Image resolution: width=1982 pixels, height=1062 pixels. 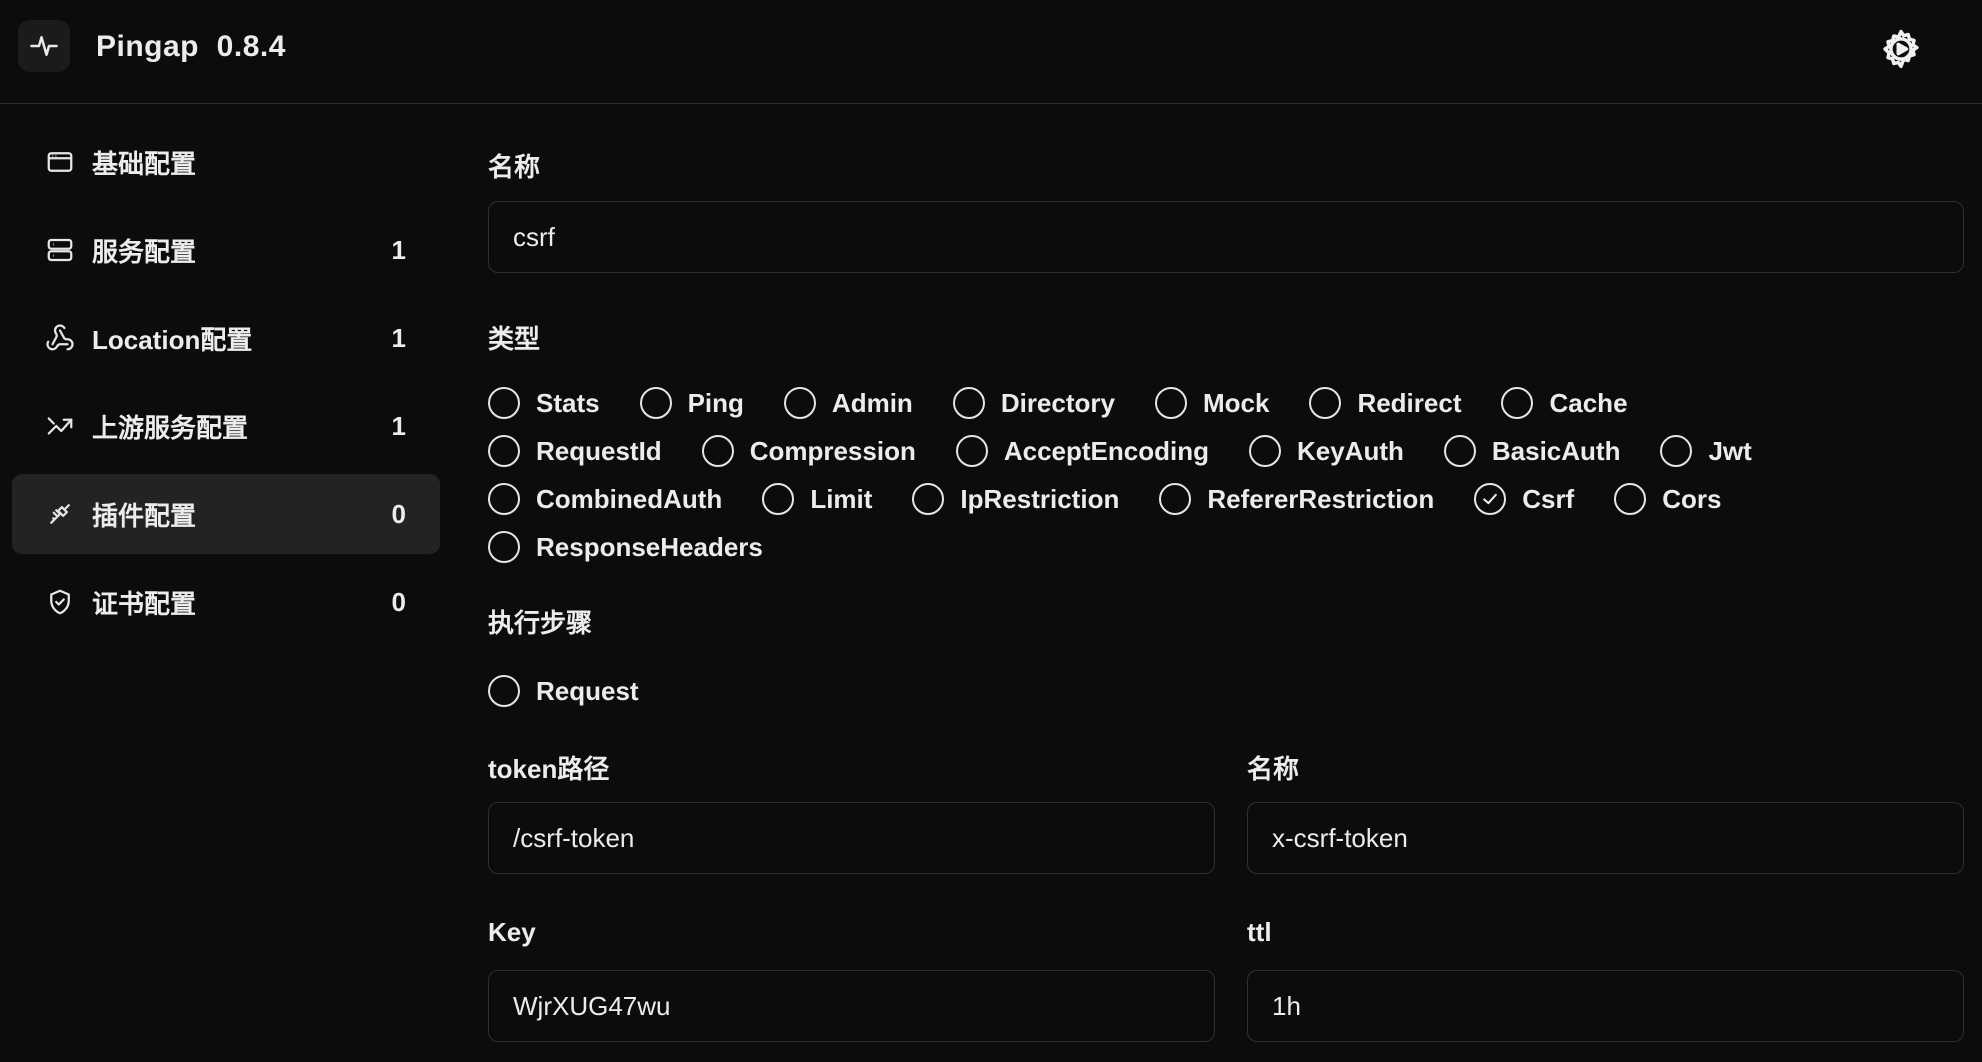 I want to click on gear-play-icon, so click(x=1901, y=49).